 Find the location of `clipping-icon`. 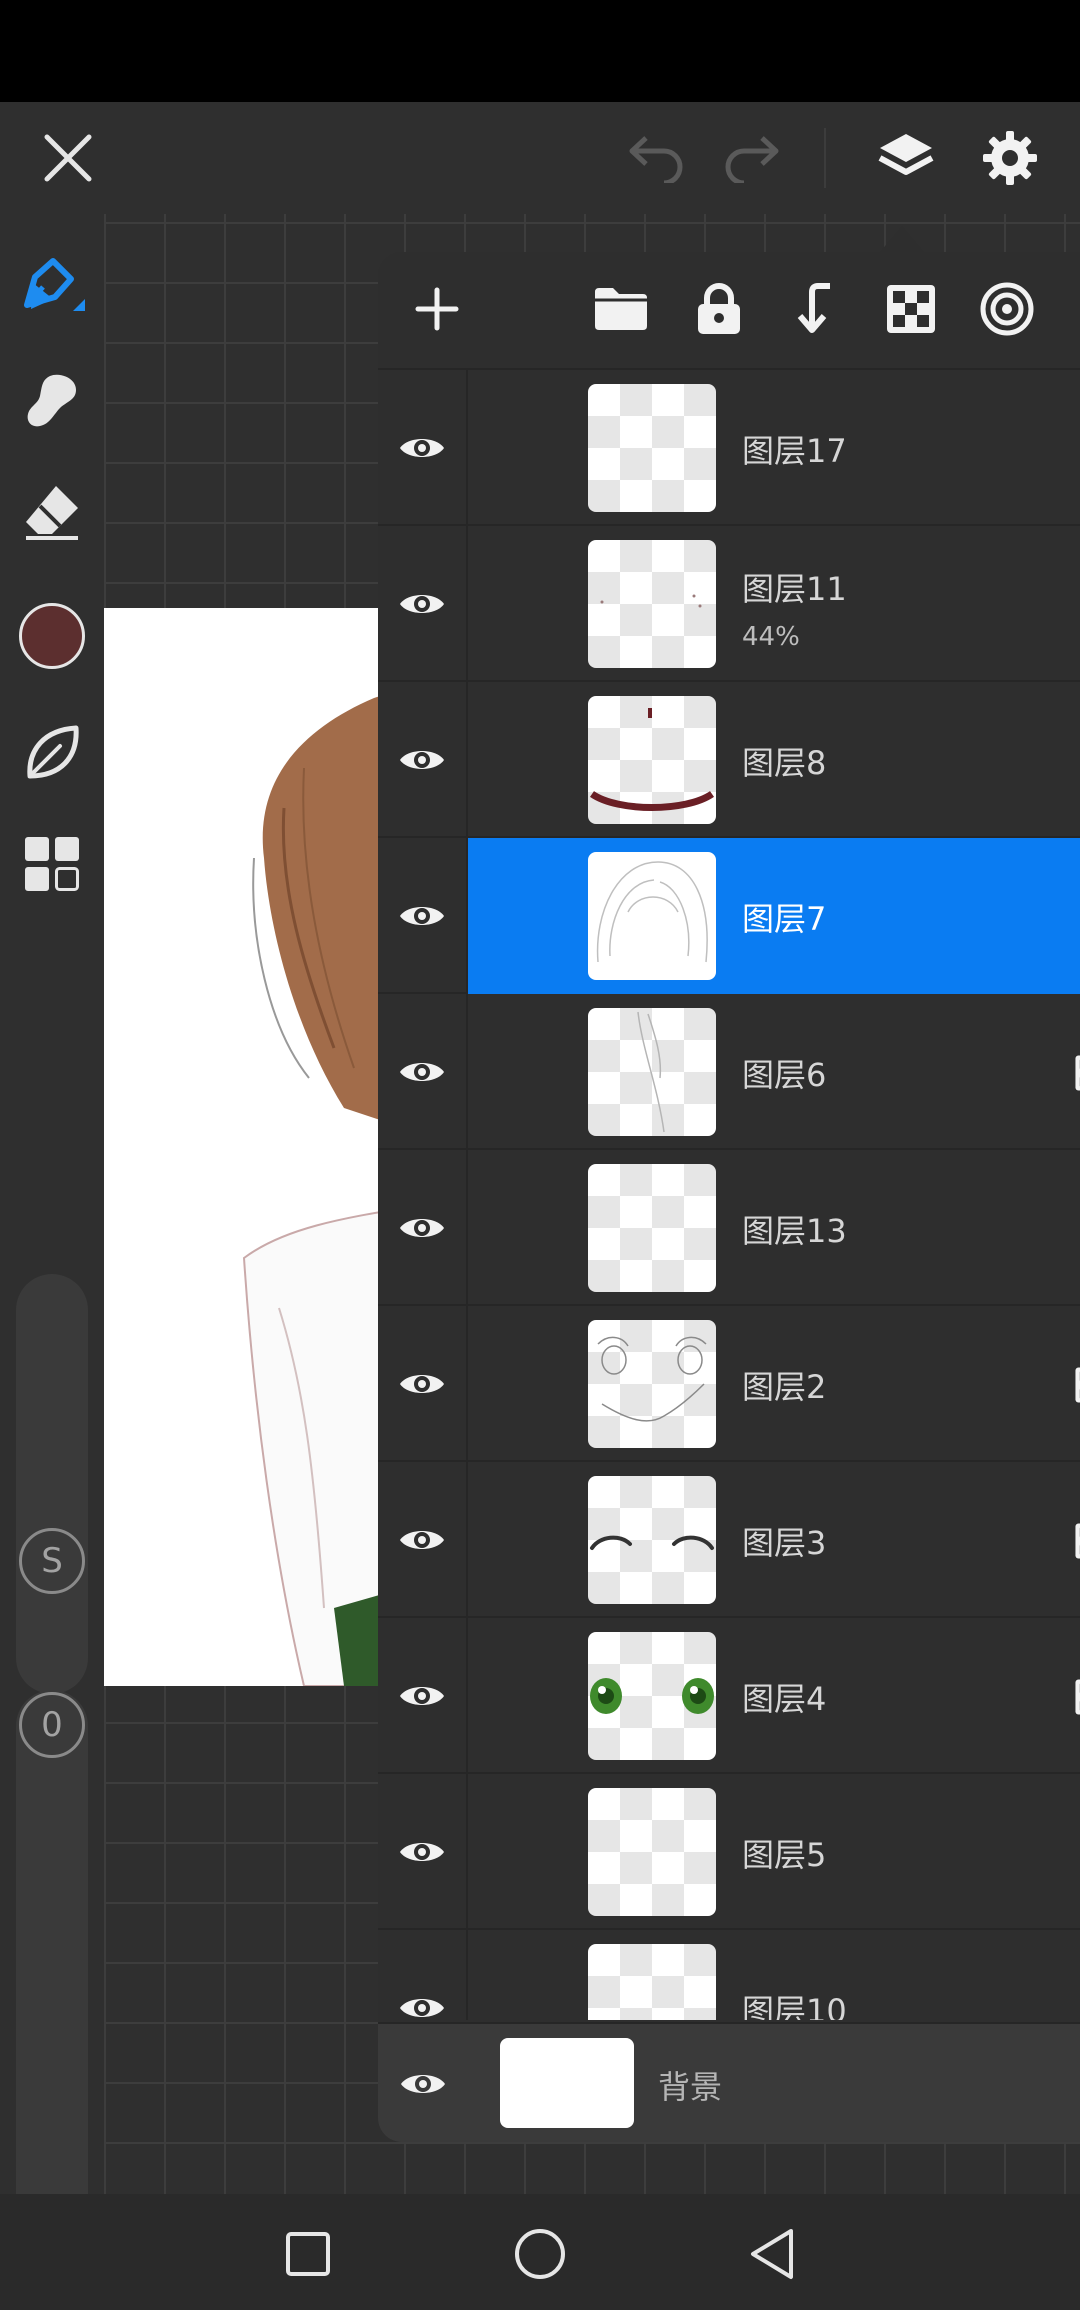

clipping-icon is located at coordinates (1007, 309).